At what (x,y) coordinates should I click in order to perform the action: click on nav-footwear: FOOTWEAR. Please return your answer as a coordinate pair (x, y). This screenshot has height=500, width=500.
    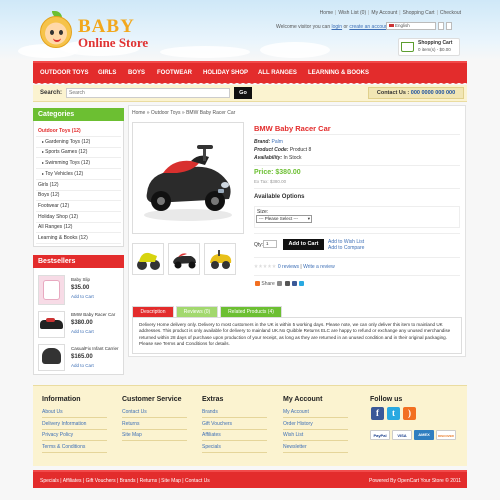
    Looking at the image, I should click on (174, 73).